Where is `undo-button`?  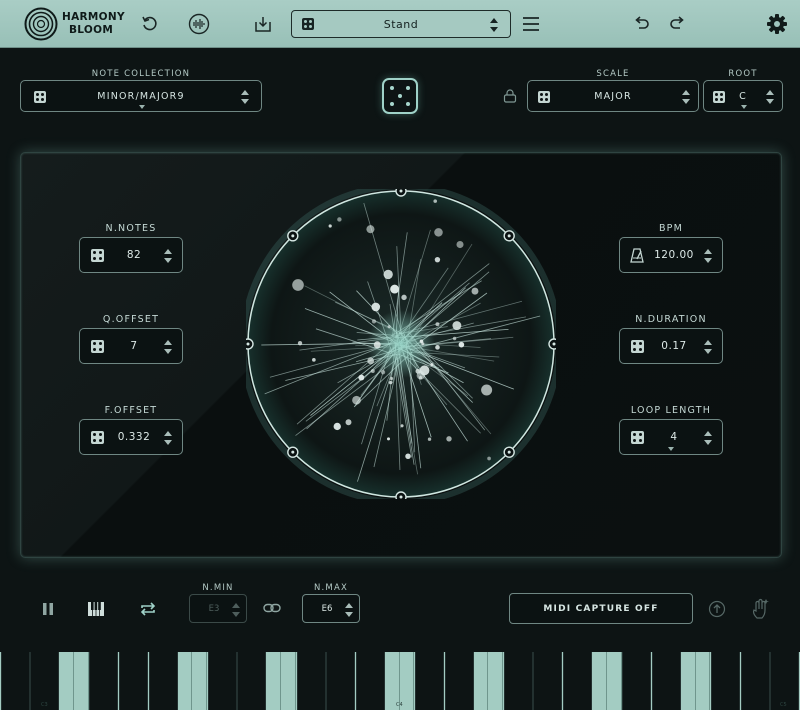
undo-button is located at coordinates (641, 24).